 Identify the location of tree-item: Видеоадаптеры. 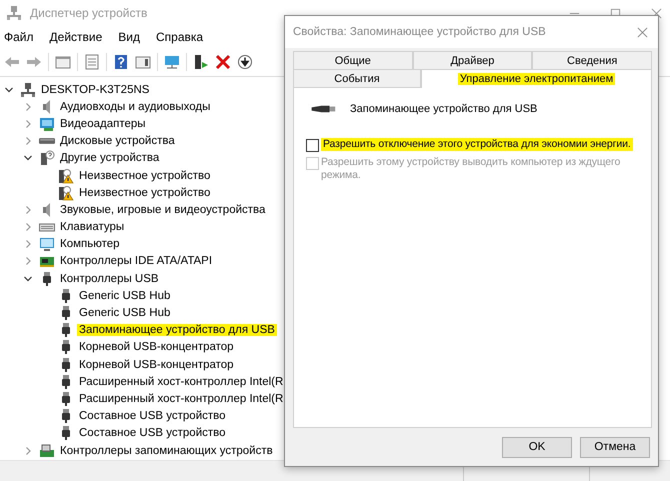
(103, 124).